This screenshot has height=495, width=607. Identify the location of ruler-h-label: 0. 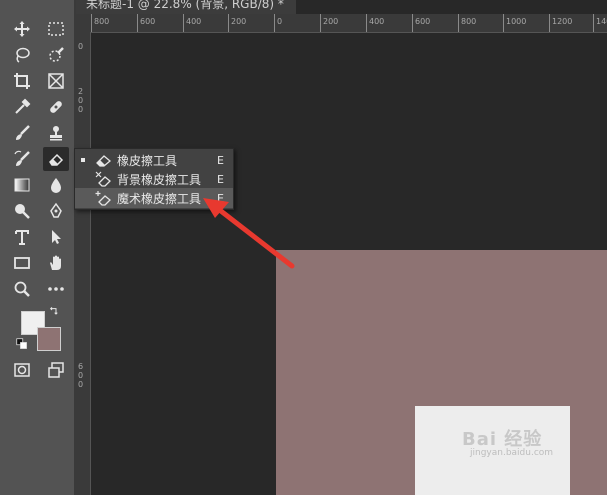
(280, 21).